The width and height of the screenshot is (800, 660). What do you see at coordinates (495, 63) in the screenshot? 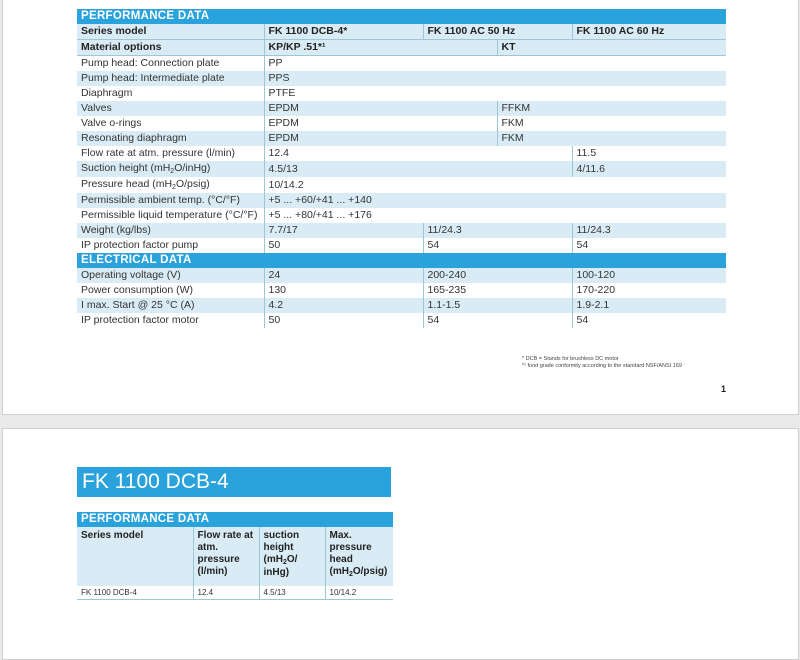
I see `row-value: PP` at bounding box center [495, 63].